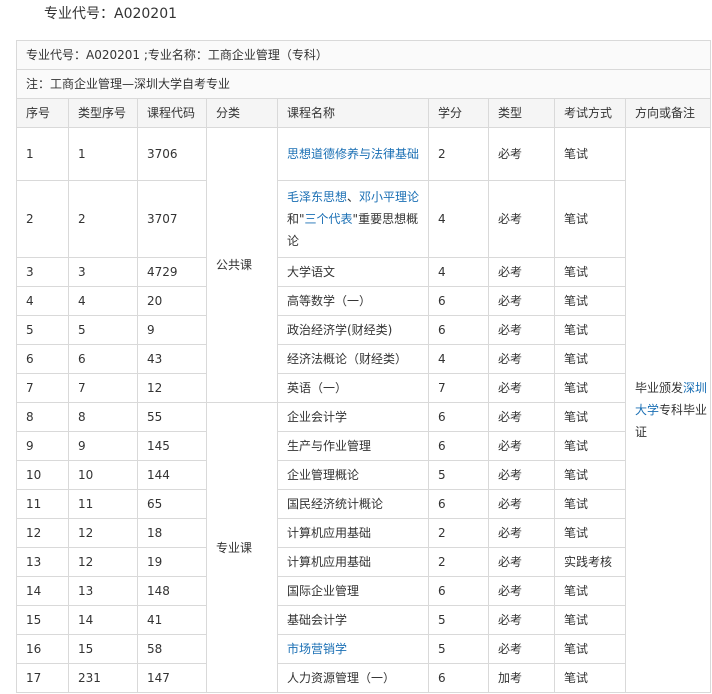 This screenshot has height=694, width=712. Describe the element at coordinates (42, 649) in the screenshot. I see `cell-index: 16` at that location.